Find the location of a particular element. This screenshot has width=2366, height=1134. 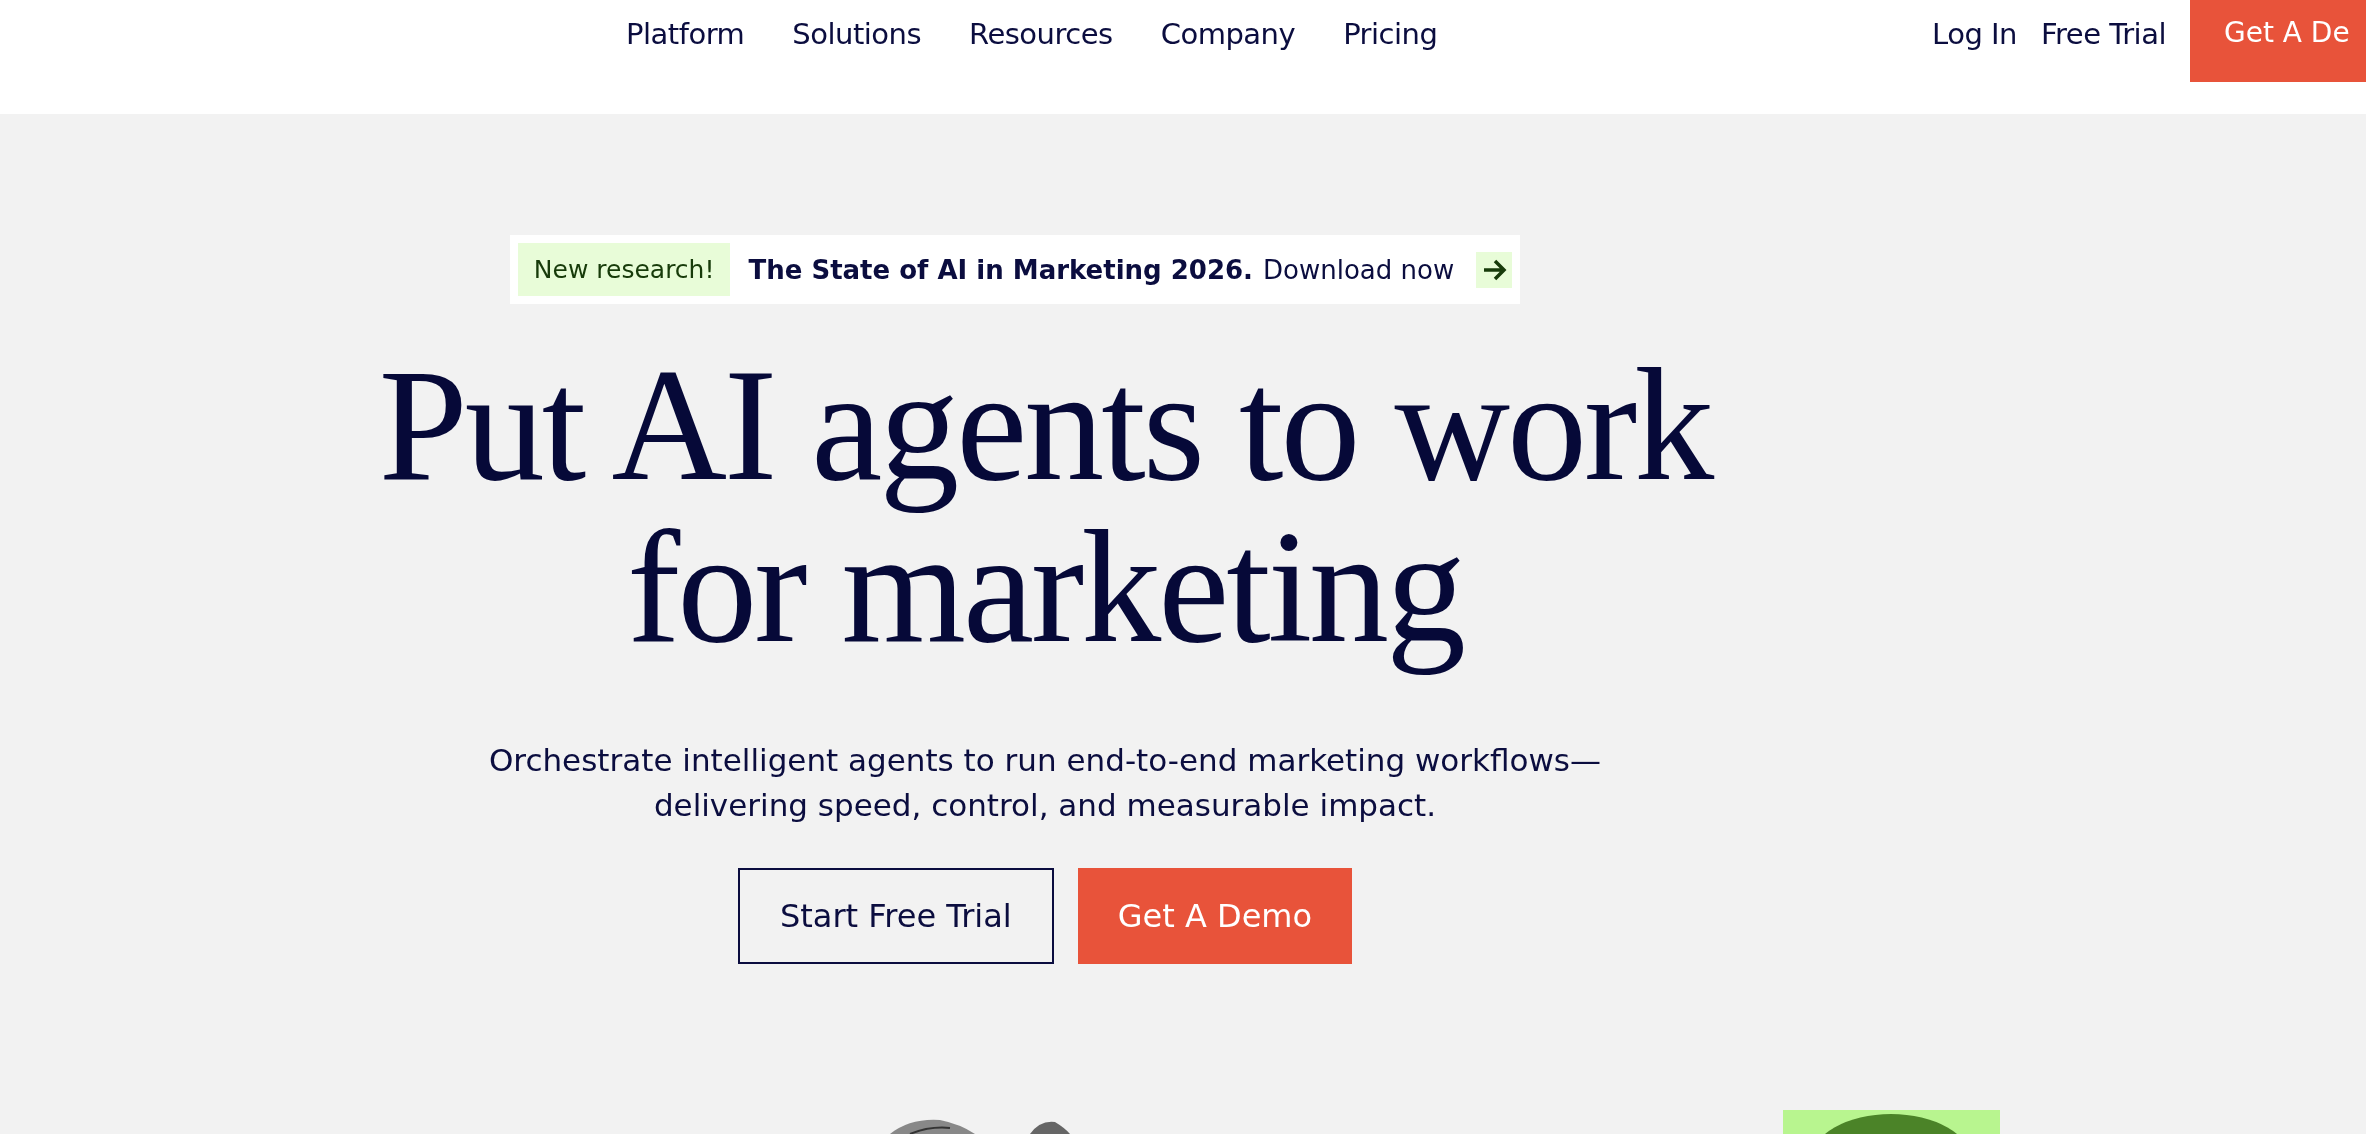

demo-button: Get A De is located at coordinates (2278, 41).